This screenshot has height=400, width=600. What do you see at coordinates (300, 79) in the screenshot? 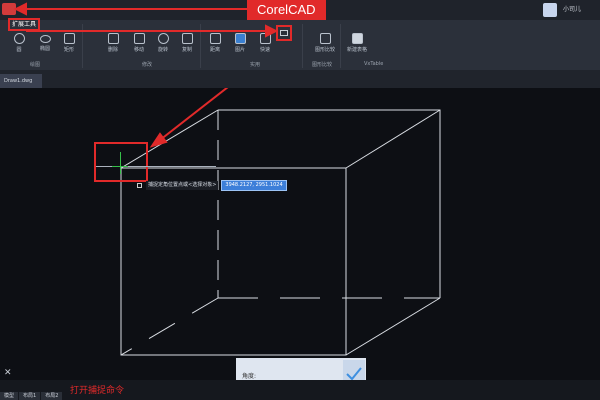
I see `document-tabs: Draw1.dwg` at bounding box center [300, 79].